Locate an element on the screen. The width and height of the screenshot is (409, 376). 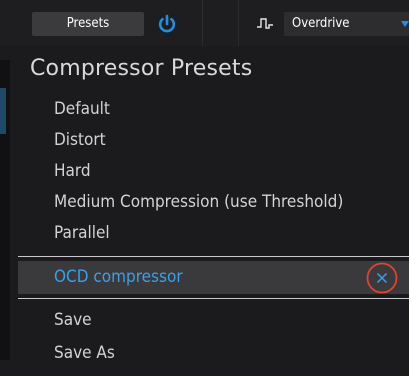
presets-button: Presets is located at coordinates (88, 24).